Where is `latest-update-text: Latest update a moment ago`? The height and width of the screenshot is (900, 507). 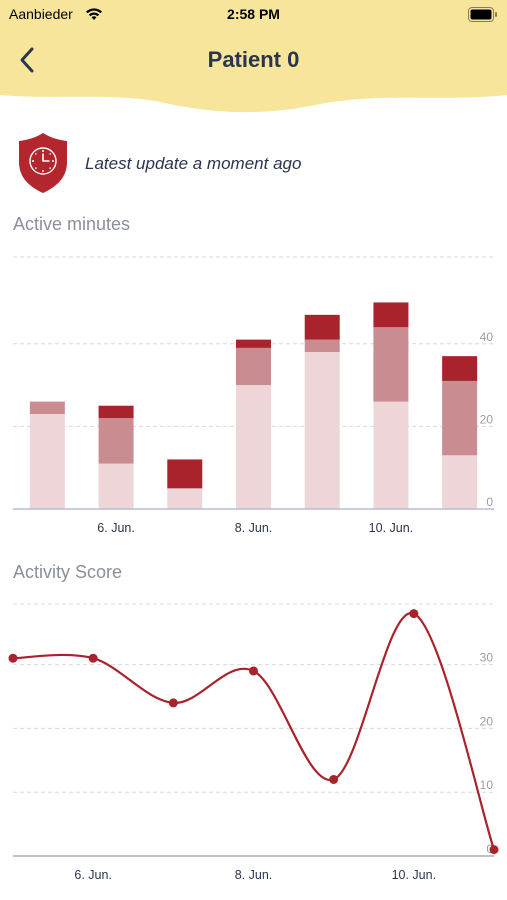
latest-update-text: Latest update a moment ago is located at coordinates (193, 163).